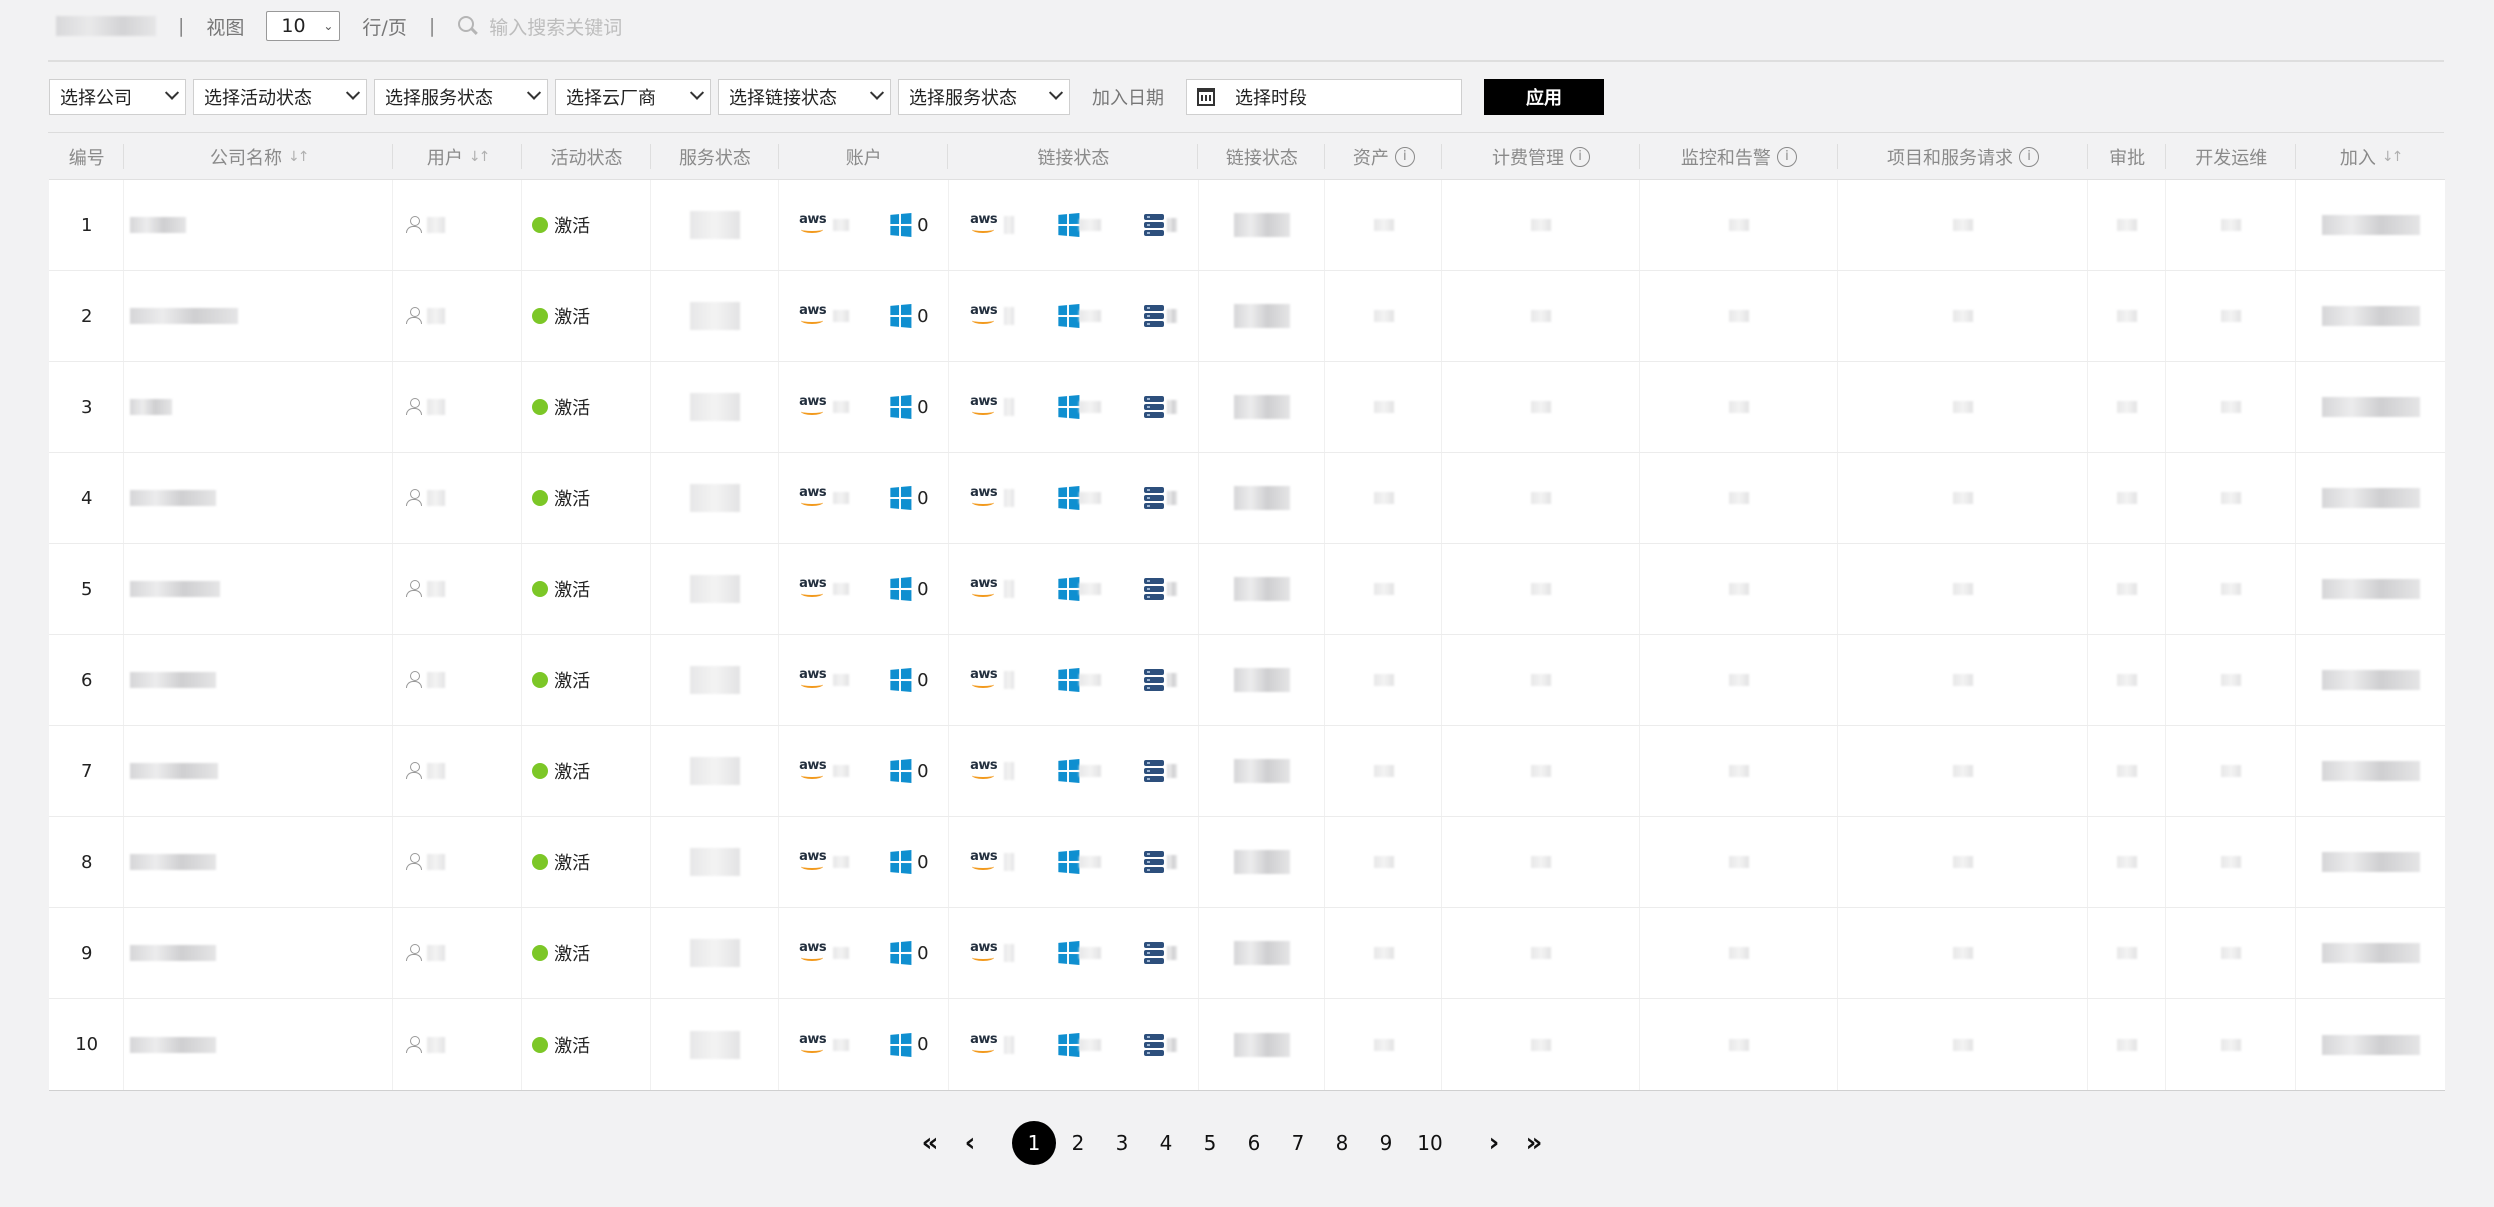  Describe the element at coordinates (87, 680) in the screenshot. I see `row-number-cell: 6` at that location.